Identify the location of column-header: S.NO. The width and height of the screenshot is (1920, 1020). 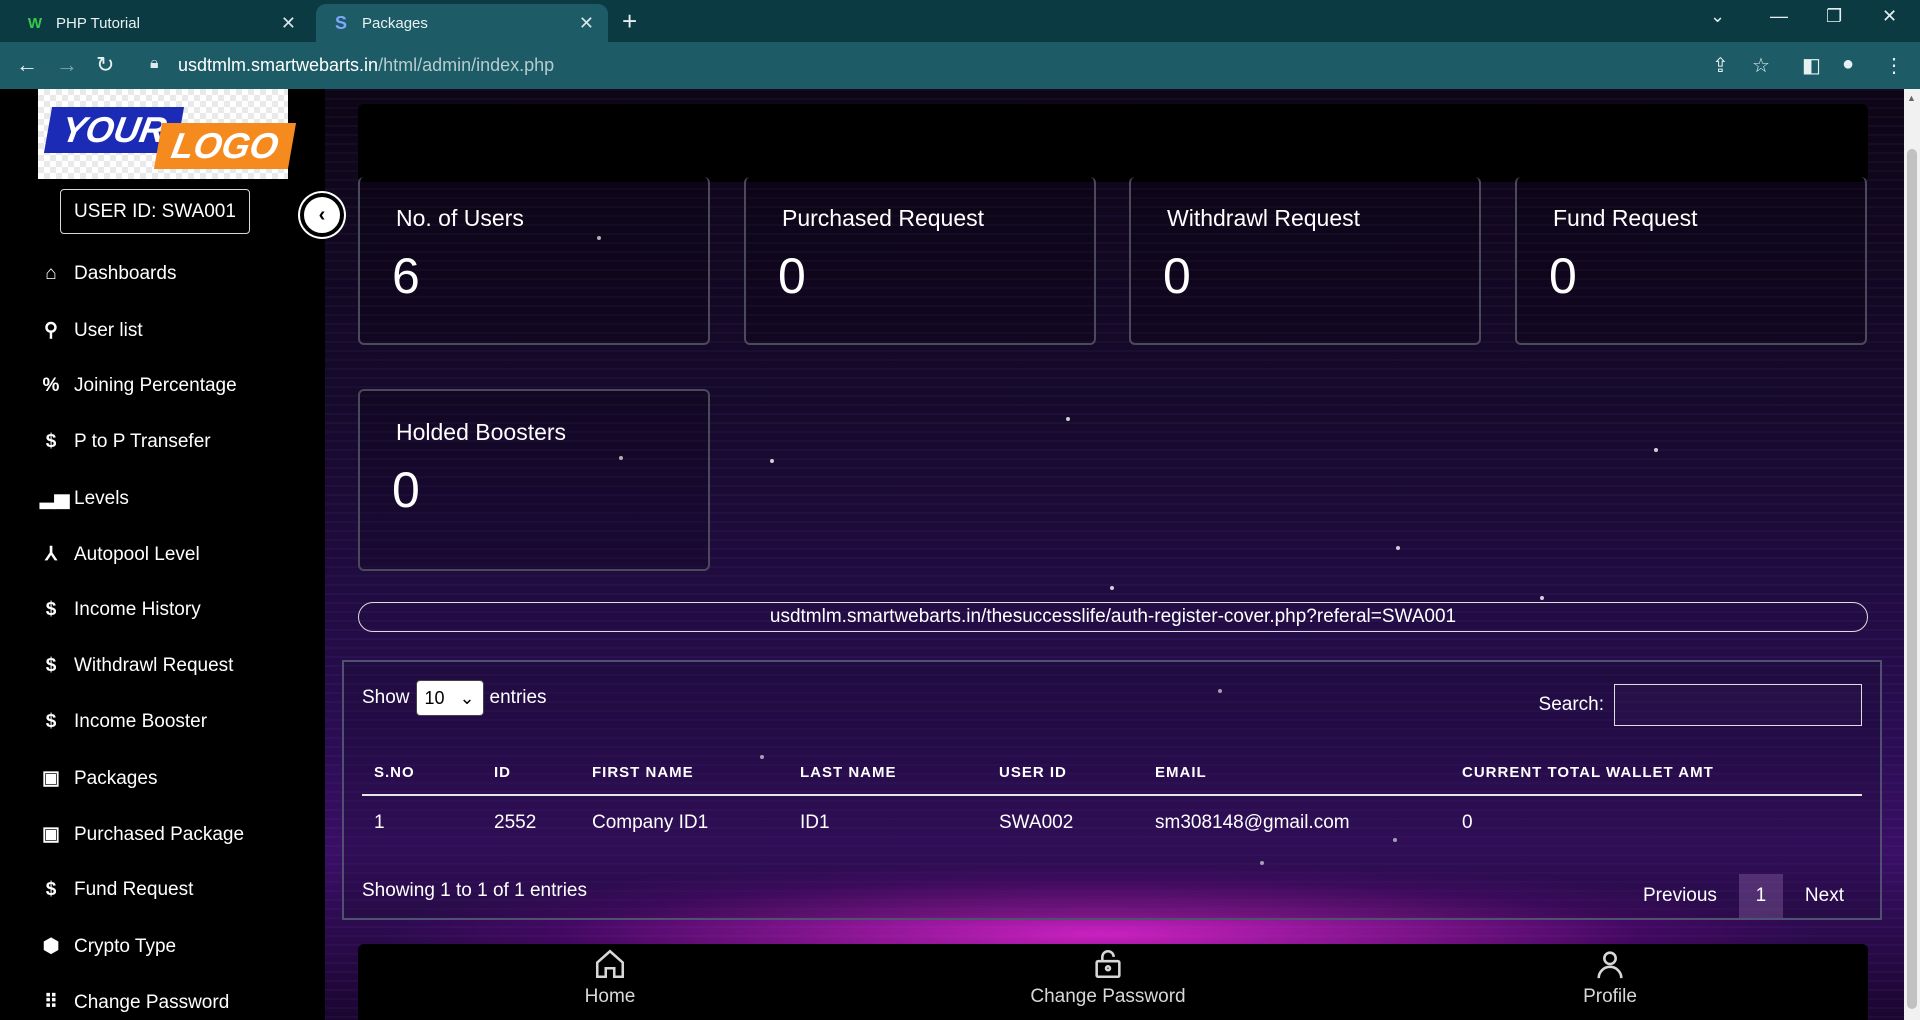
(394, 772).